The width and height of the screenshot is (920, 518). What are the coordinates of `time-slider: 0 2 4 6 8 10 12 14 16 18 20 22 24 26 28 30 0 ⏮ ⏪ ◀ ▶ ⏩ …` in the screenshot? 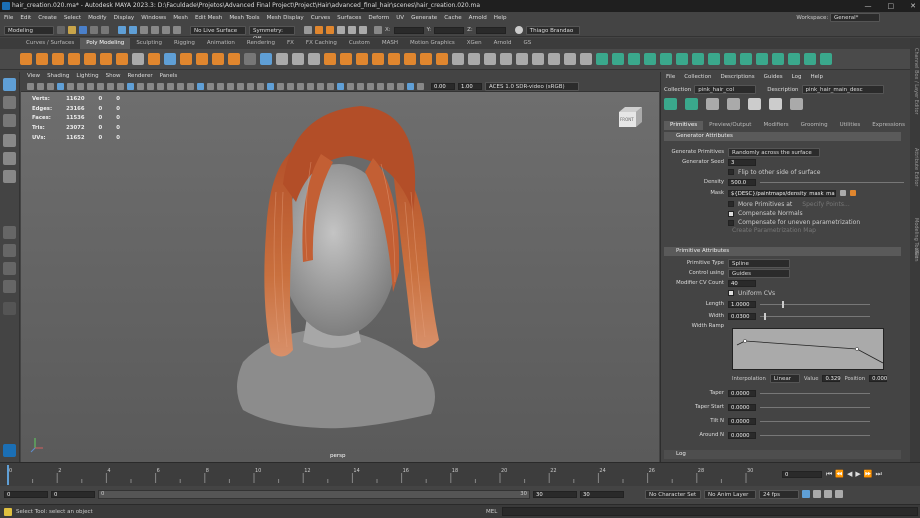 It's located at (460, 474).